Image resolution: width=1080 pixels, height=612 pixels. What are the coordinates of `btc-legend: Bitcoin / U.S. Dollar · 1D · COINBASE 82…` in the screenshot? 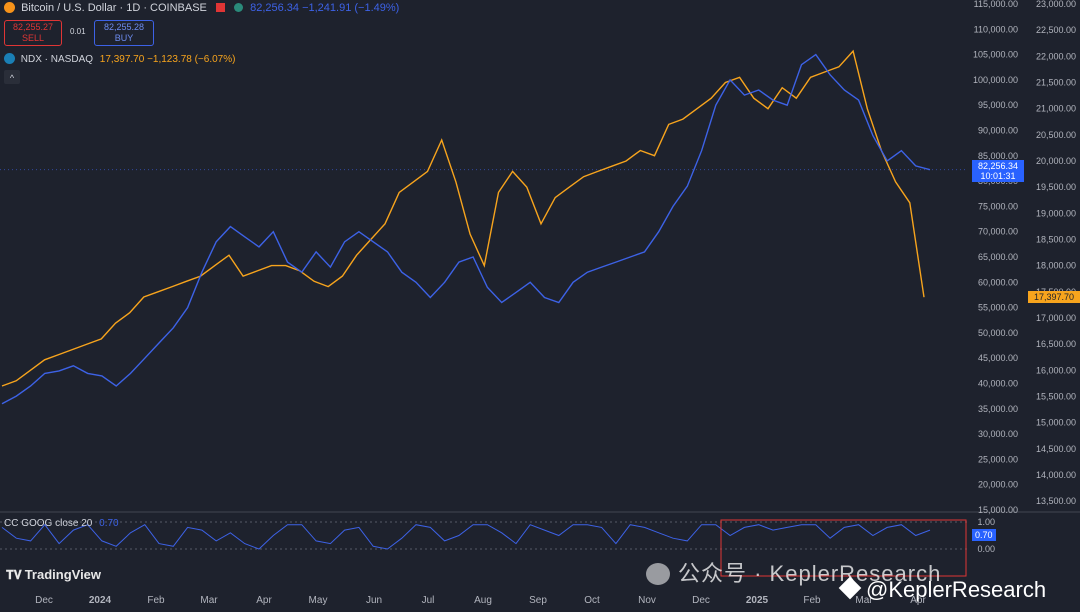 It's located at (201, 8).